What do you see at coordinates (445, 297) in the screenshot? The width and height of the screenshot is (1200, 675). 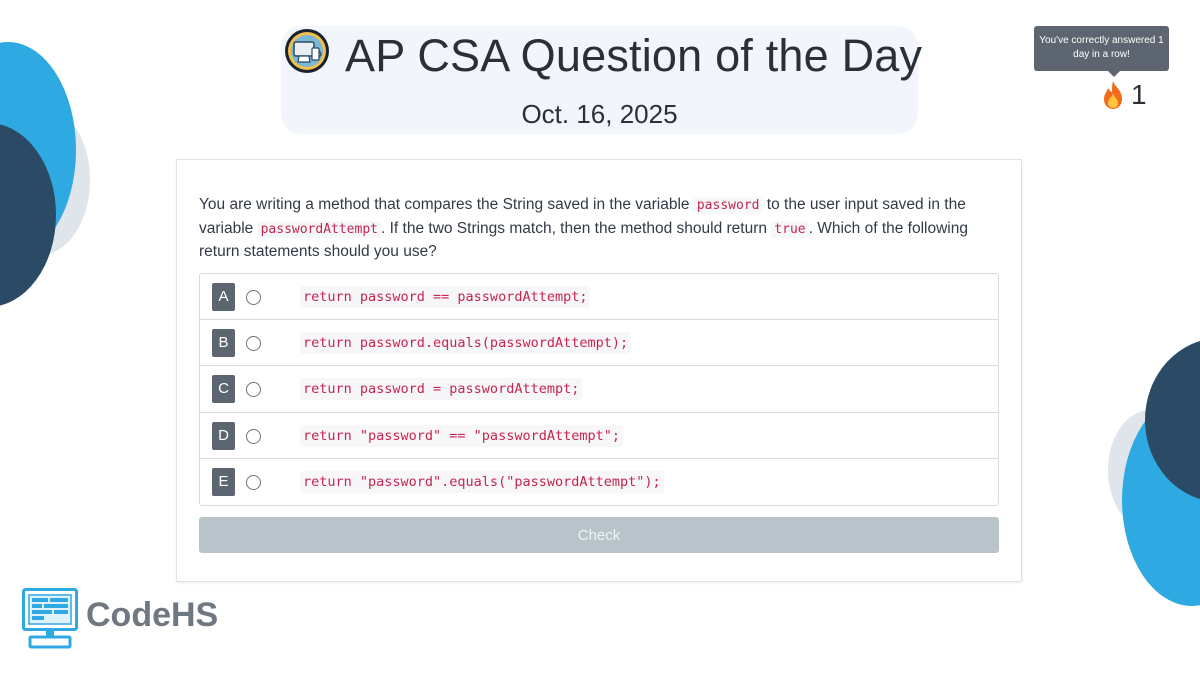 I see `option-code: return password == passwordAttempt;` at bounding box center [445, 297].